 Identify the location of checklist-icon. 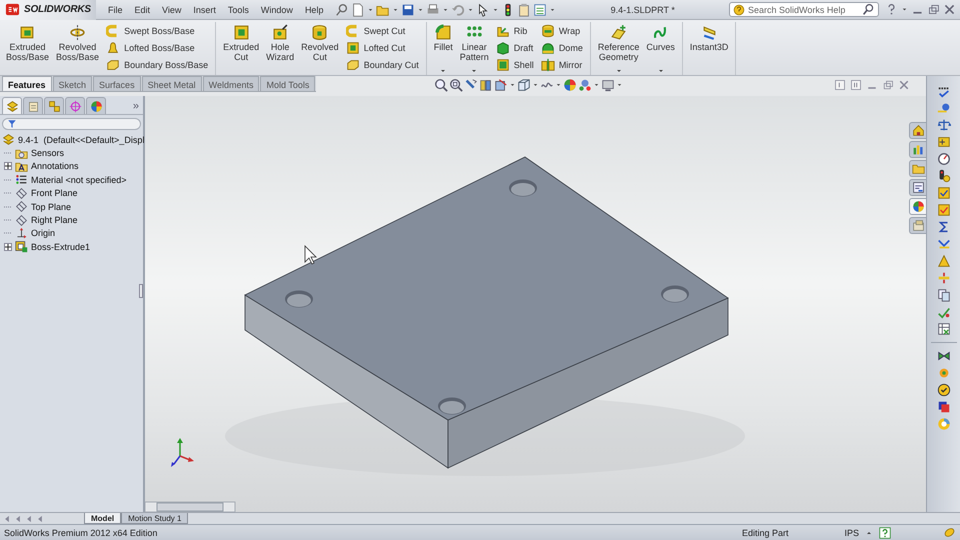
(540, 9).